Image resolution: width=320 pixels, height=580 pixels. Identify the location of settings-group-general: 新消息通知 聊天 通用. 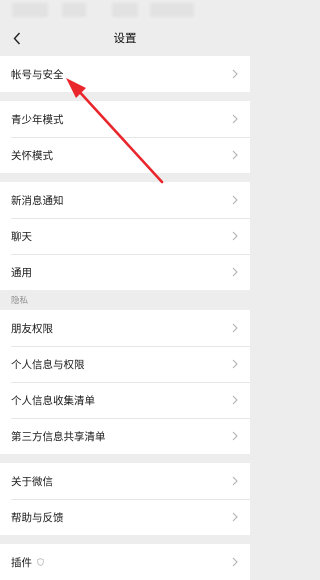
(125, 236).